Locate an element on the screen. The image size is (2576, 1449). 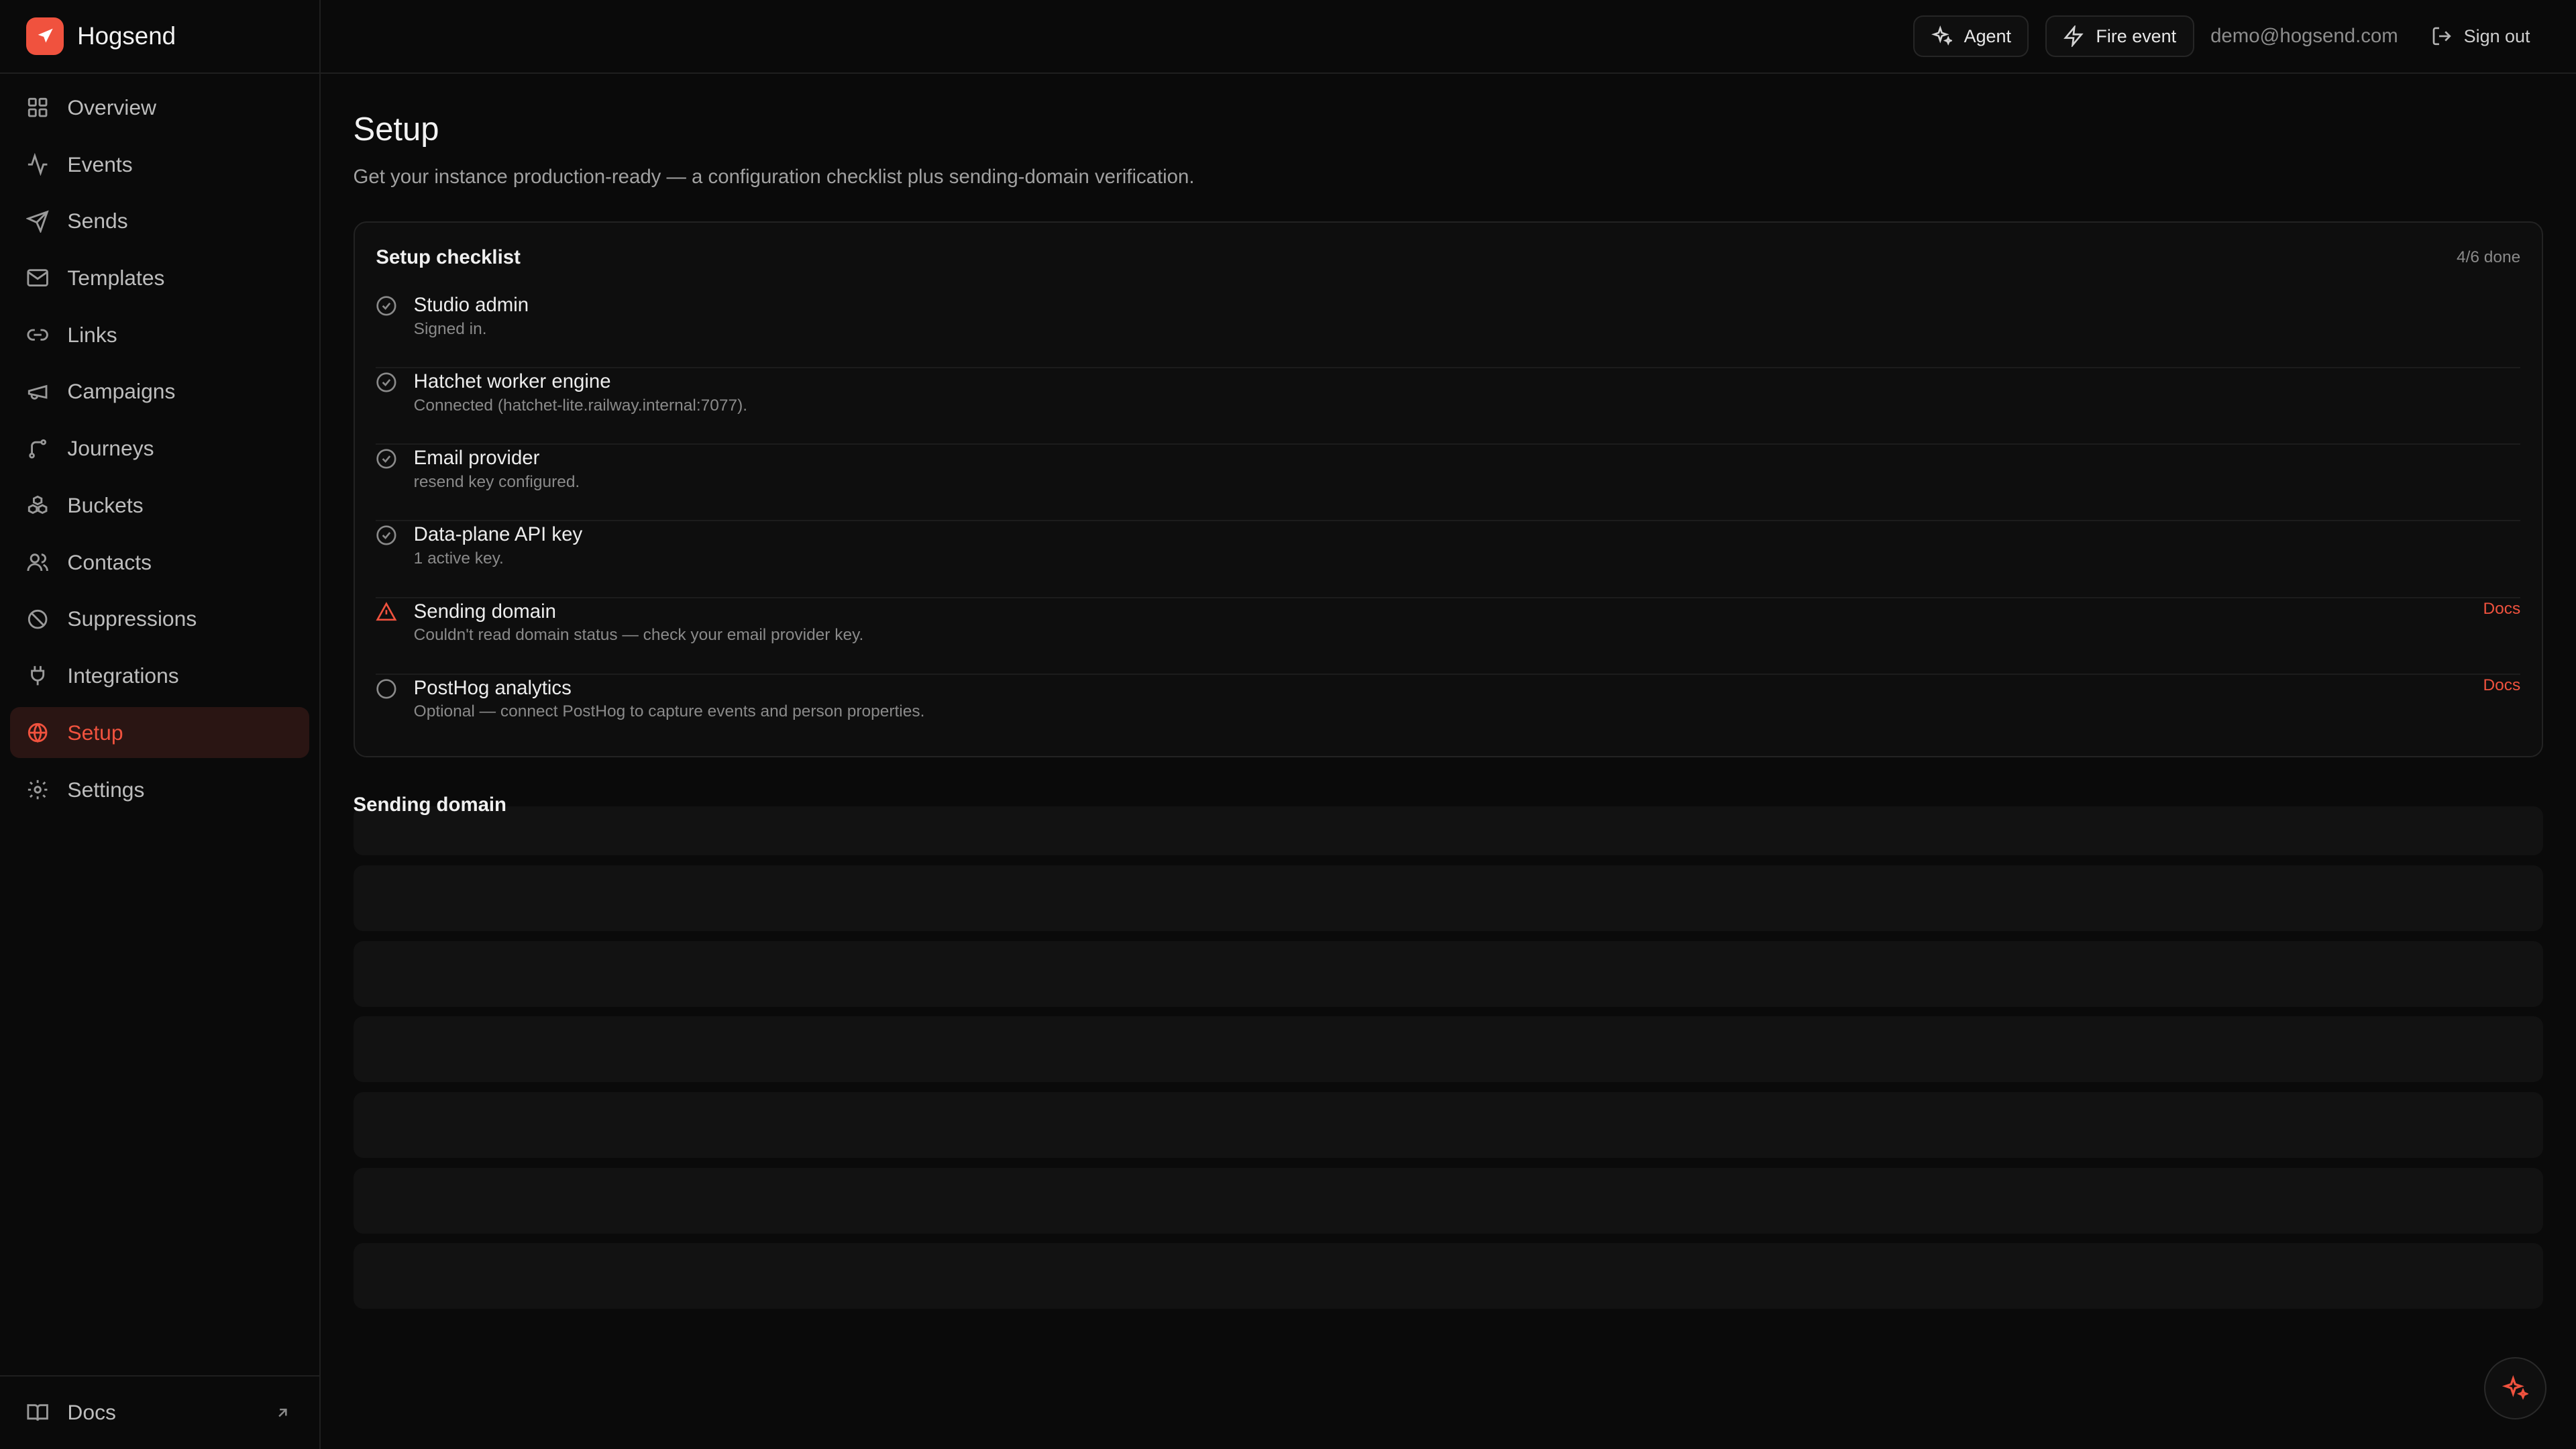
brand-logo-icon is located at coordinates (45, 36).